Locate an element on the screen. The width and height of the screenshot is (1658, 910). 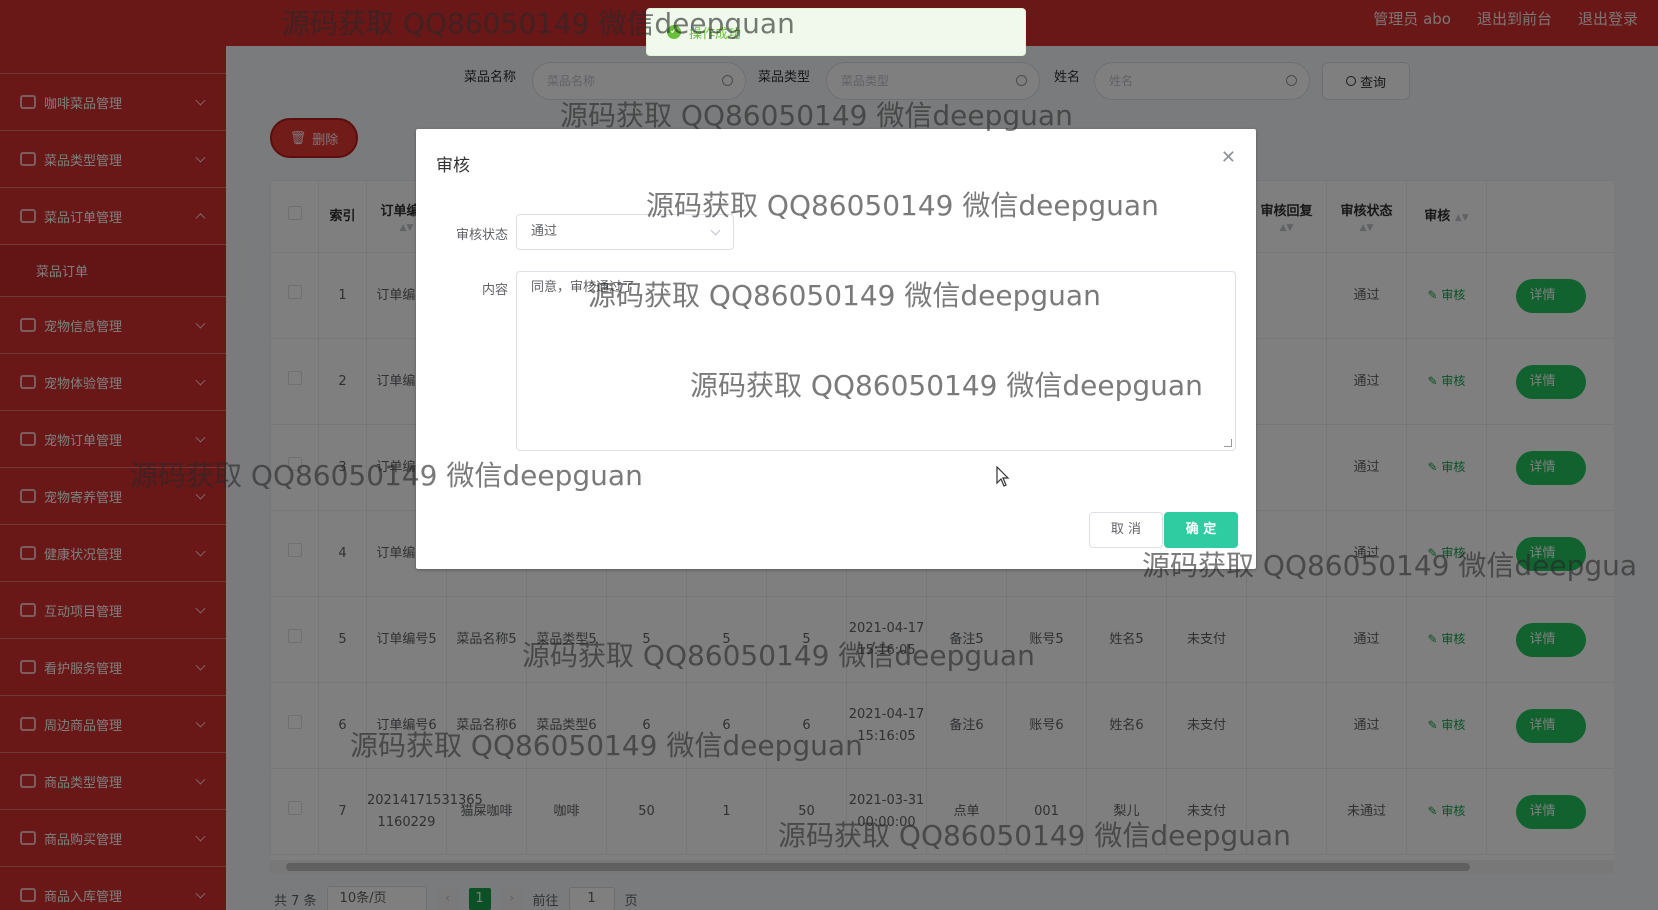
content-label: 内容 is located at coordinates (494, 290).